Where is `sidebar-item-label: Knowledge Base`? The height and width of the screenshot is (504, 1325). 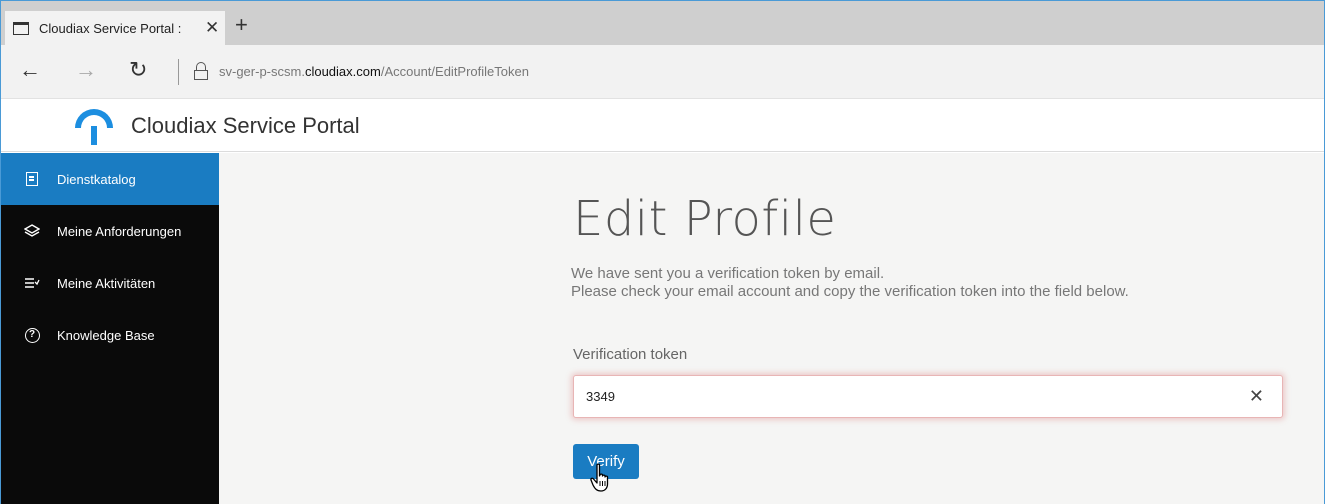 sidebar-item-label: Knowledge Base is located at coordinates (106, 335).